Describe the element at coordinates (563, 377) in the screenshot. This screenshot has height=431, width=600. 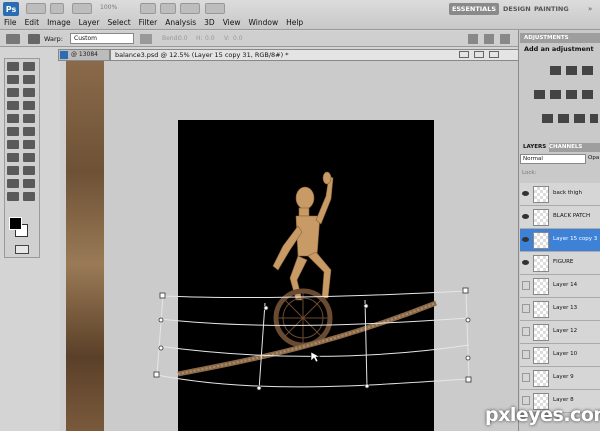
I see `layer-name: Layer 9` at that location.